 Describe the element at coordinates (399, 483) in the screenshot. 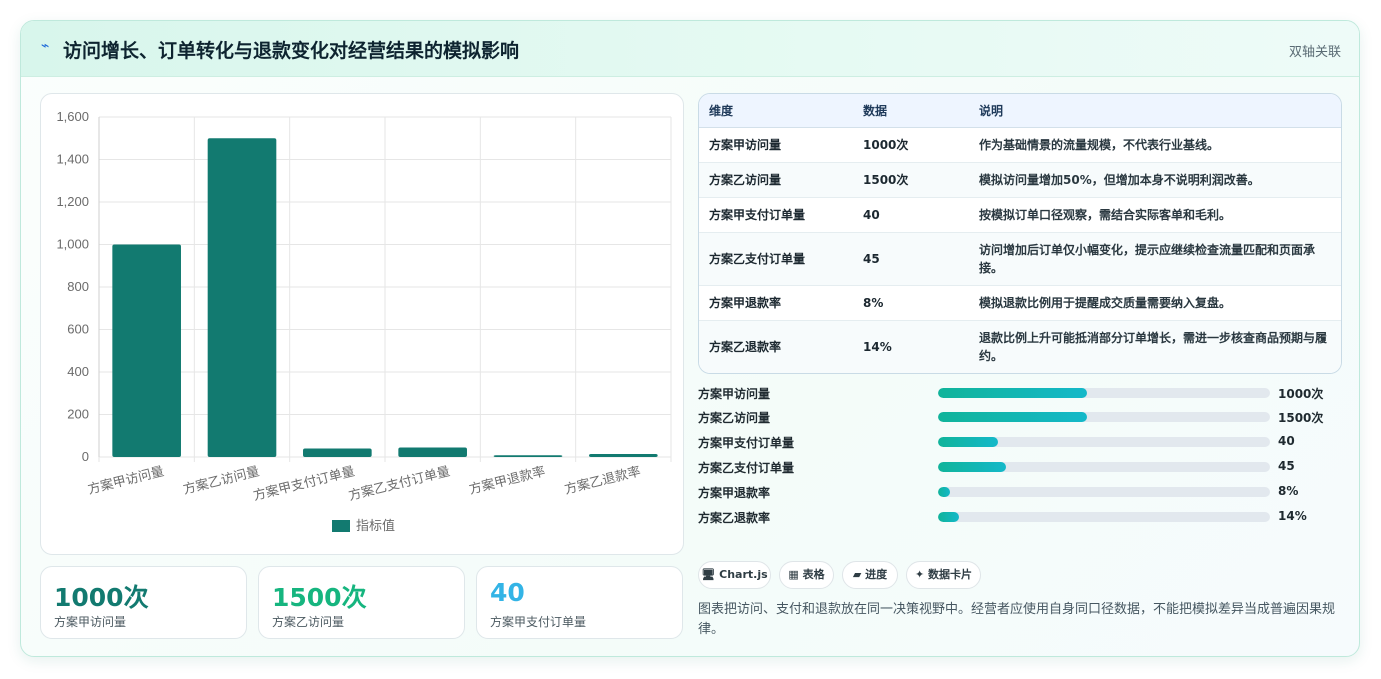

I see `x-tick-label: 方案乙支付订单量` at that location.